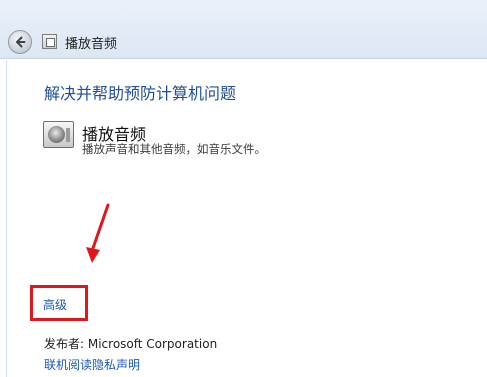 The height and width of the screenshot is (377, 487). I want to click on back-arrow-icon, so click(21, 42).